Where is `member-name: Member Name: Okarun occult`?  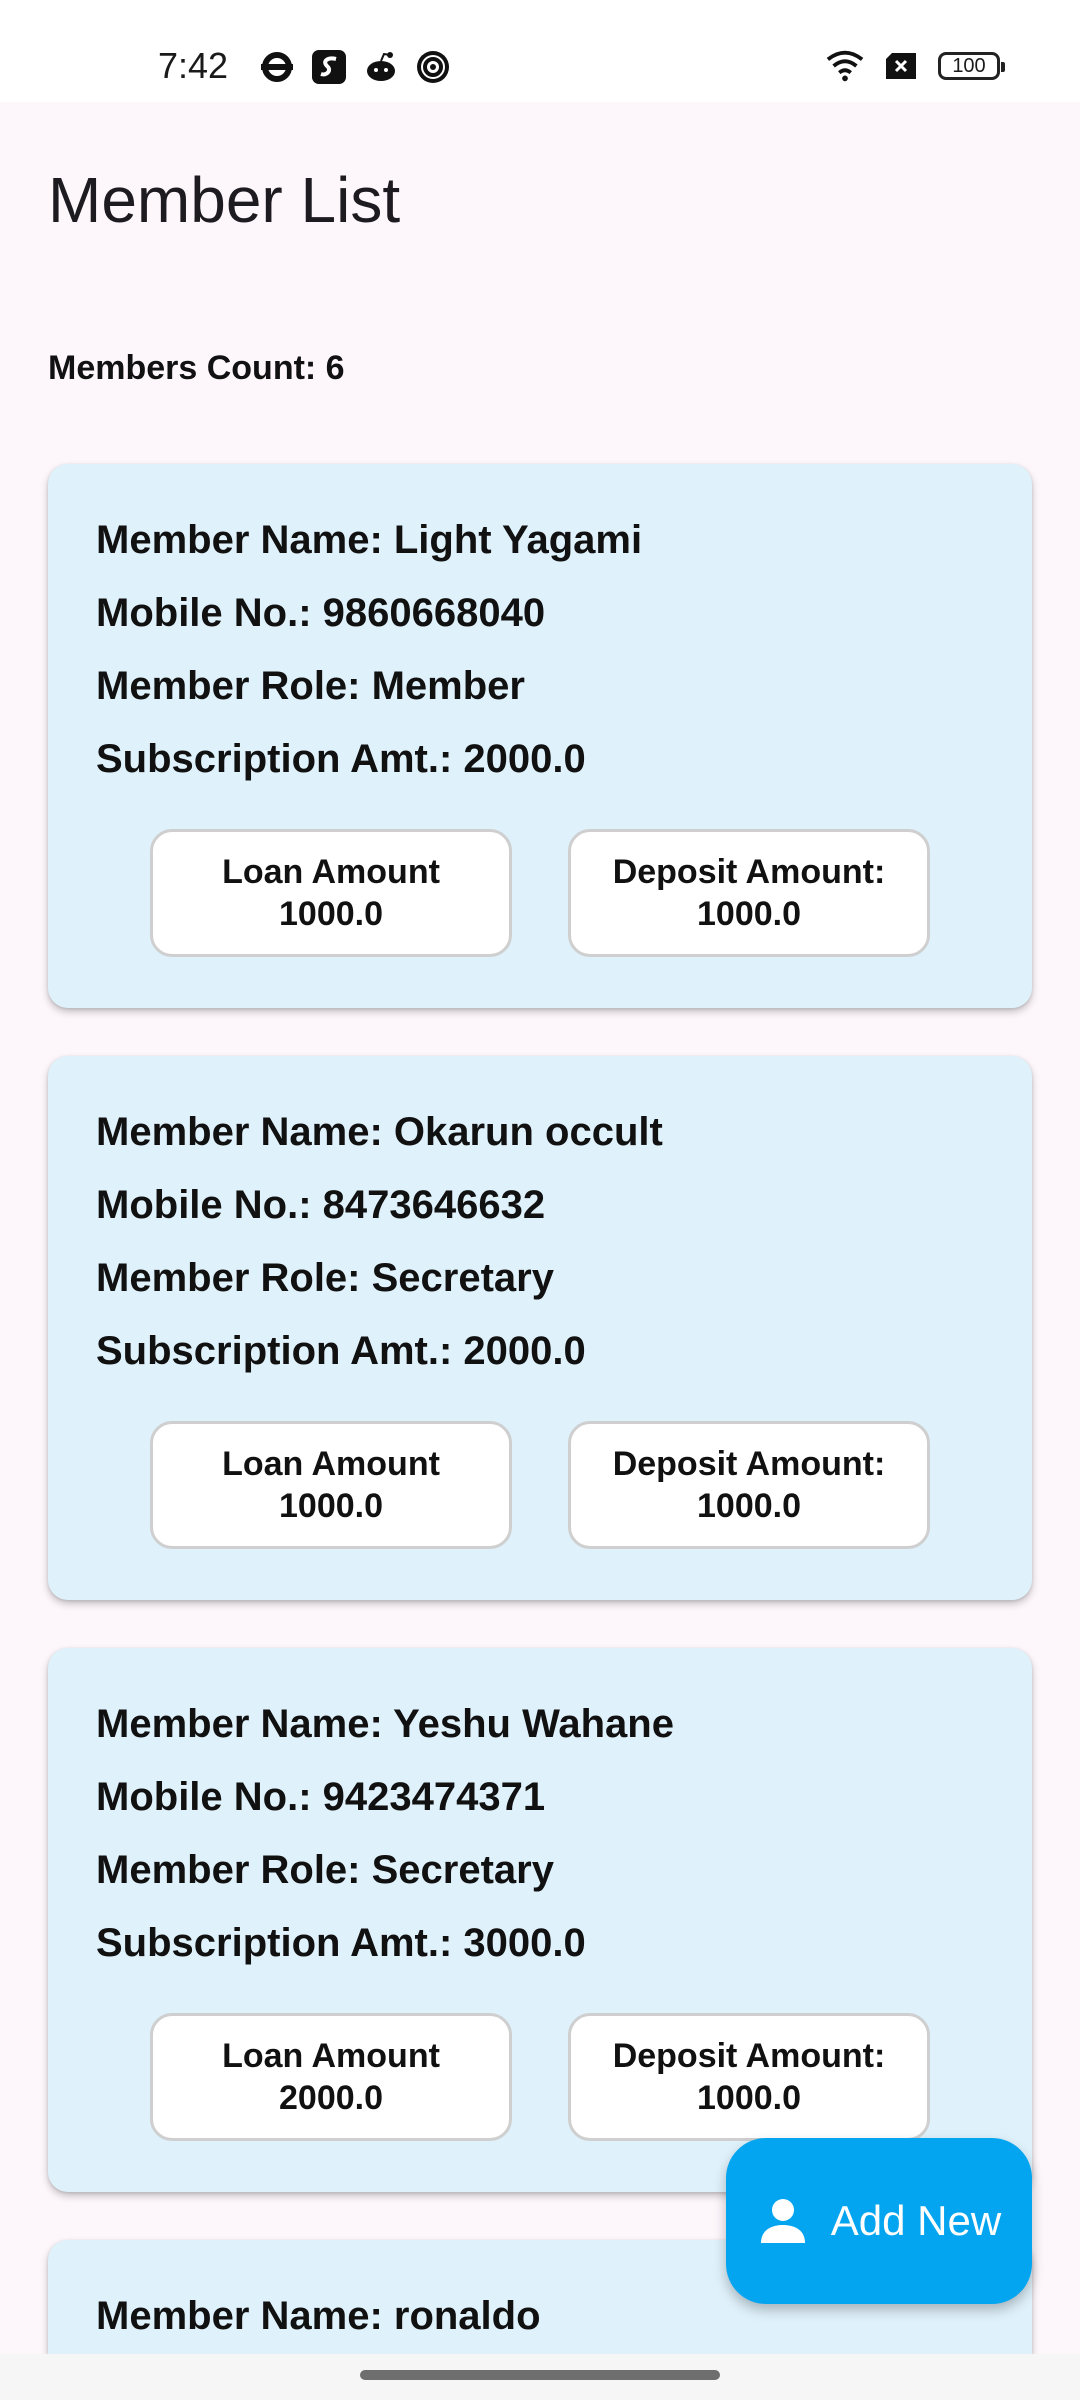 member-name: Member Name: Okarun occult is located at coordinates (379, 1132).